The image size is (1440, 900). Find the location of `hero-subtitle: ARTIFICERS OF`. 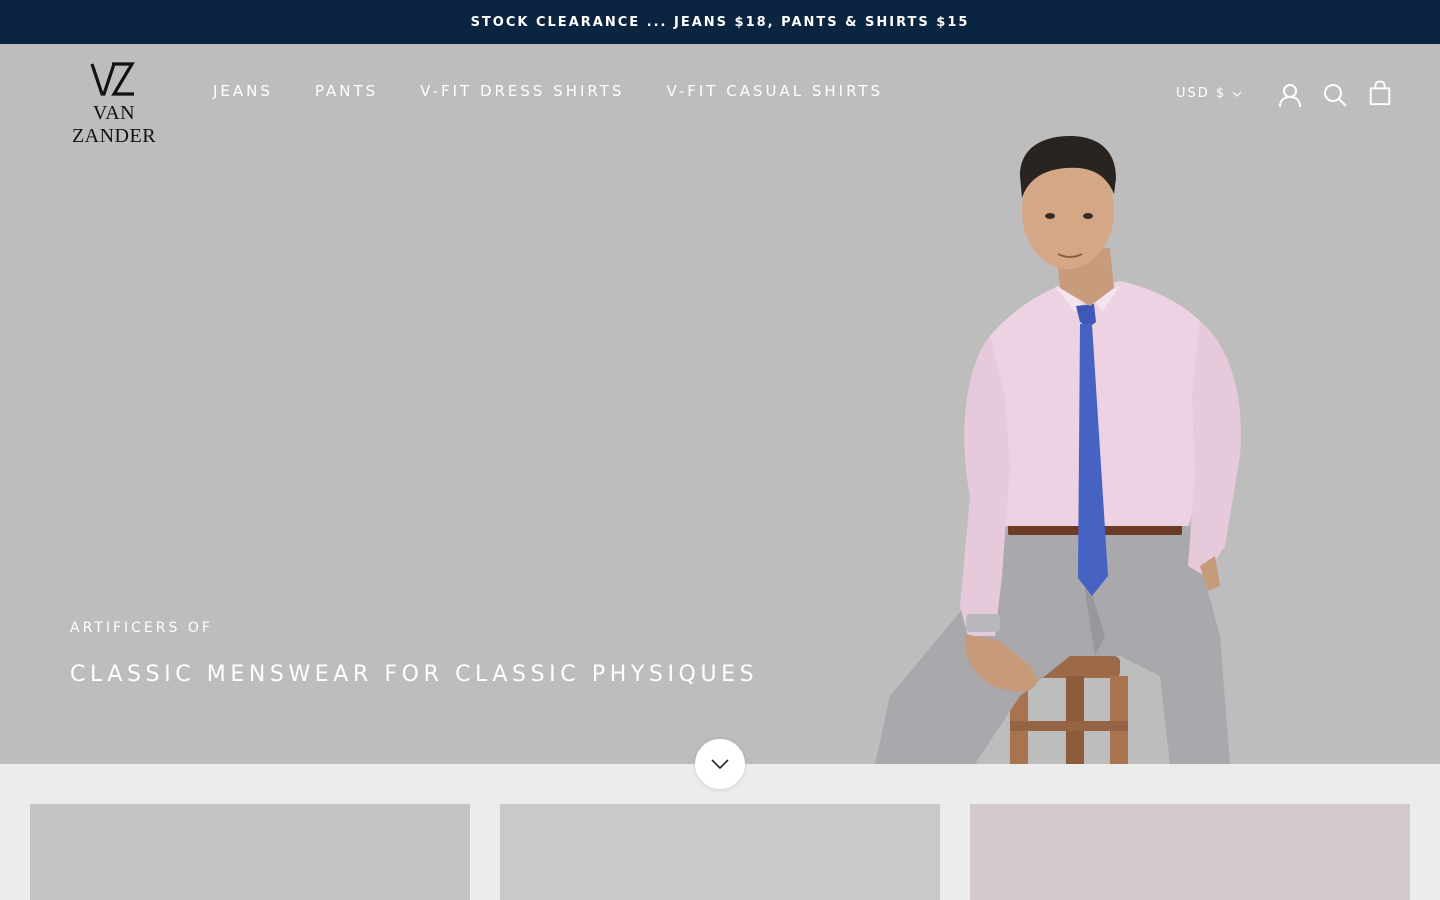

hero-subtitle: ARTIFICERS OF is located at coordinates (141, 628).